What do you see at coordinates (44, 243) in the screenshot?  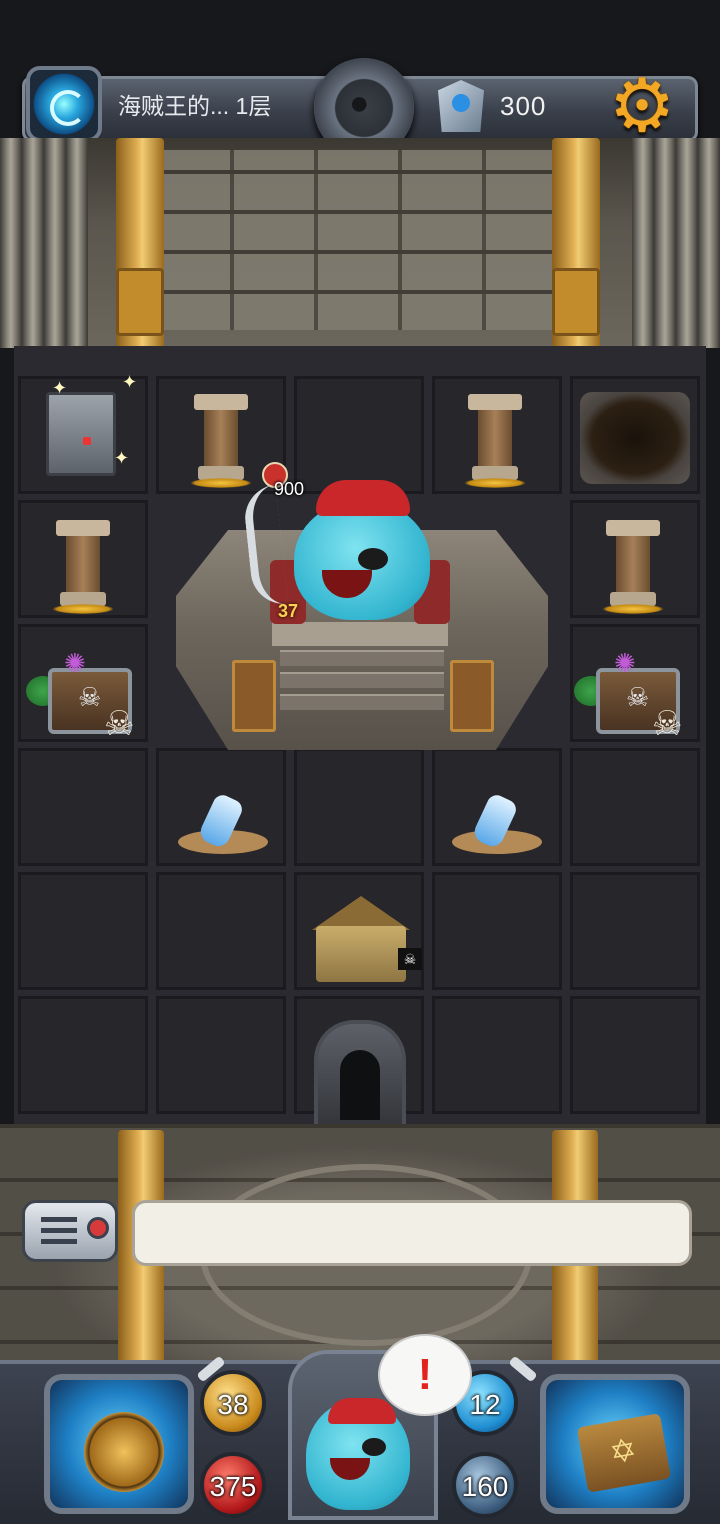 I see `stone-column-left` at bounding box center [44, 243].